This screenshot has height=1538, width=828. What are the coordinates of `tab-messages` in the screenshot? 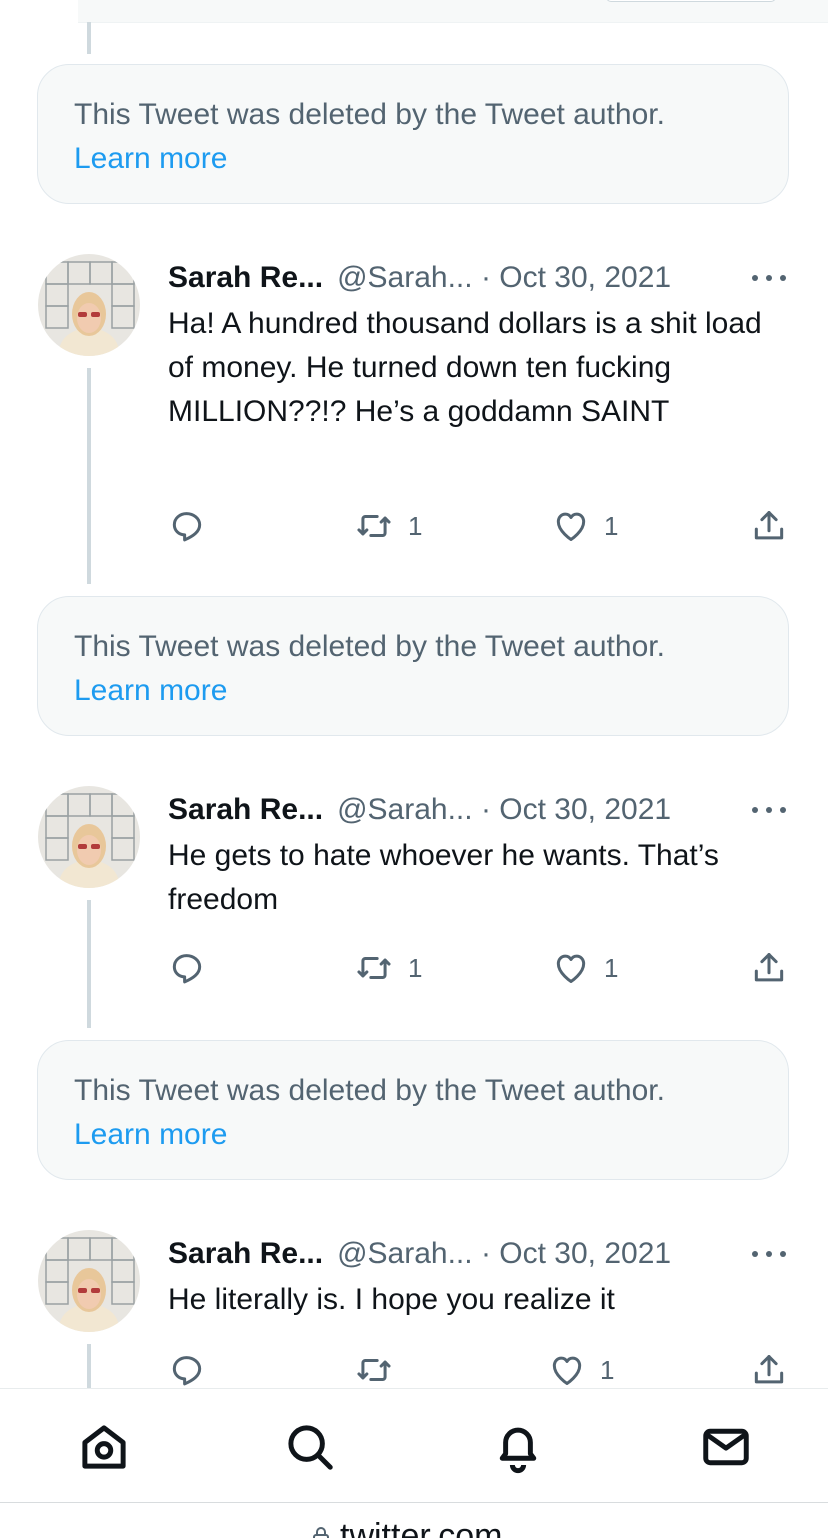 It's located at (726, 1447).